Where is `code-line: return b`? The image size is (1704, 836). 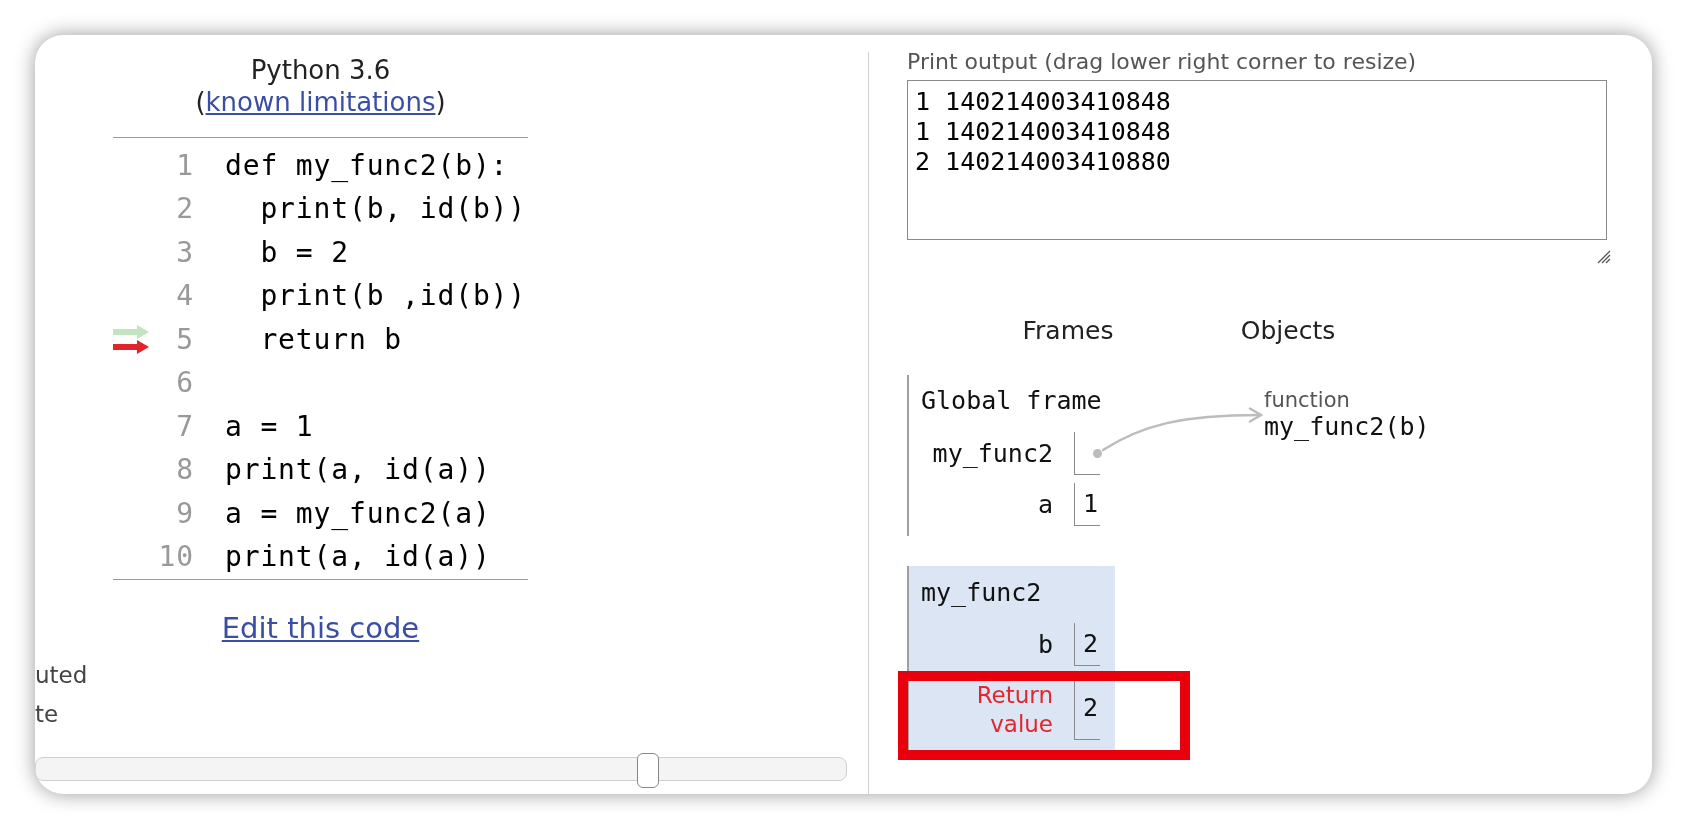 code-line: return b is located at coordinates (331, 339).